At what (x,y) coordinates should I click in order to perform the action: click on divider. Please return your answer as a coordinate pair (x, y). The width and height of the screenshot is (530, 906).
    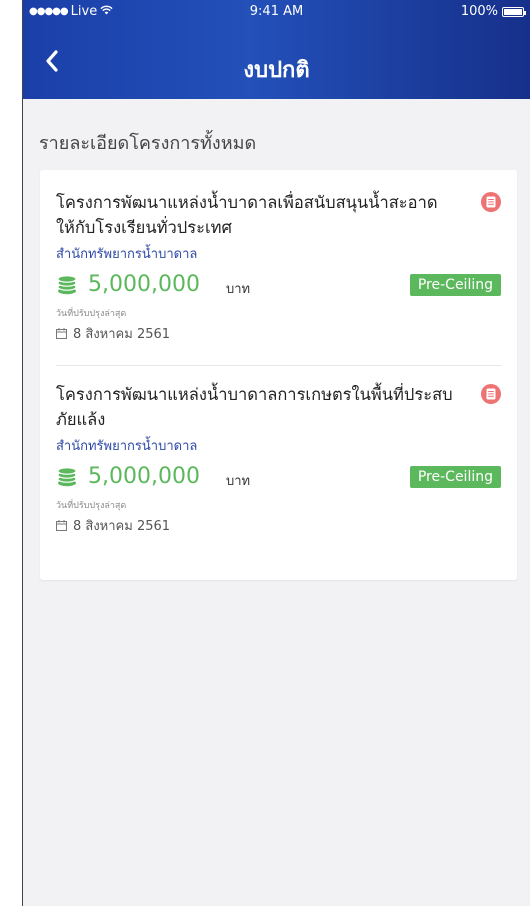
    Looking at the image, I should click on (278, 365).